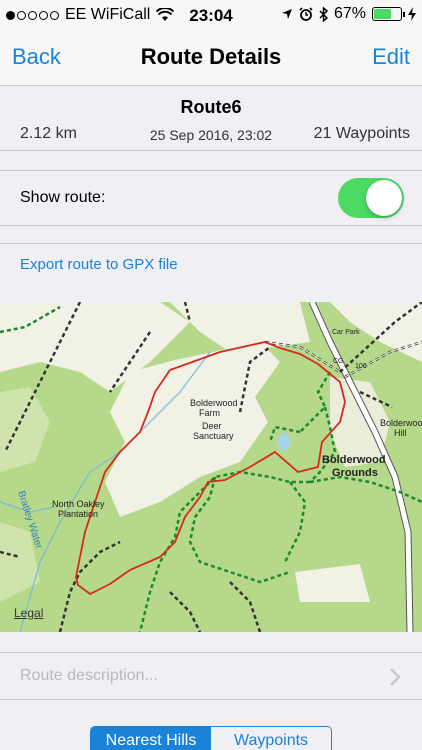 This screenshot has width=422, height=750. I want to click on bluetooth-icon, so click(323, 14).